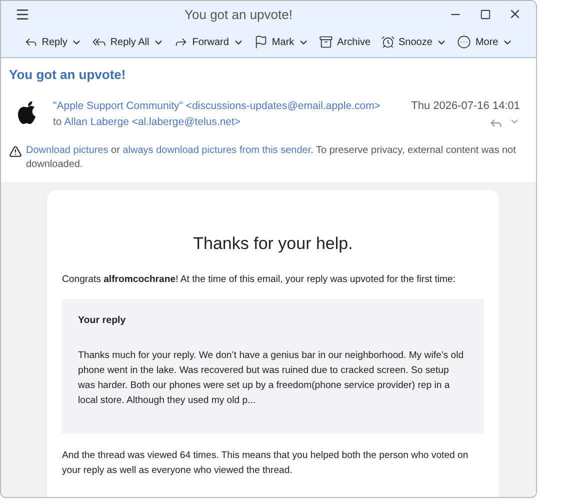  What do you see at coordinates (15, 151) in the screenshot?
I see `warning-icon` at bounding box center [15, 151].